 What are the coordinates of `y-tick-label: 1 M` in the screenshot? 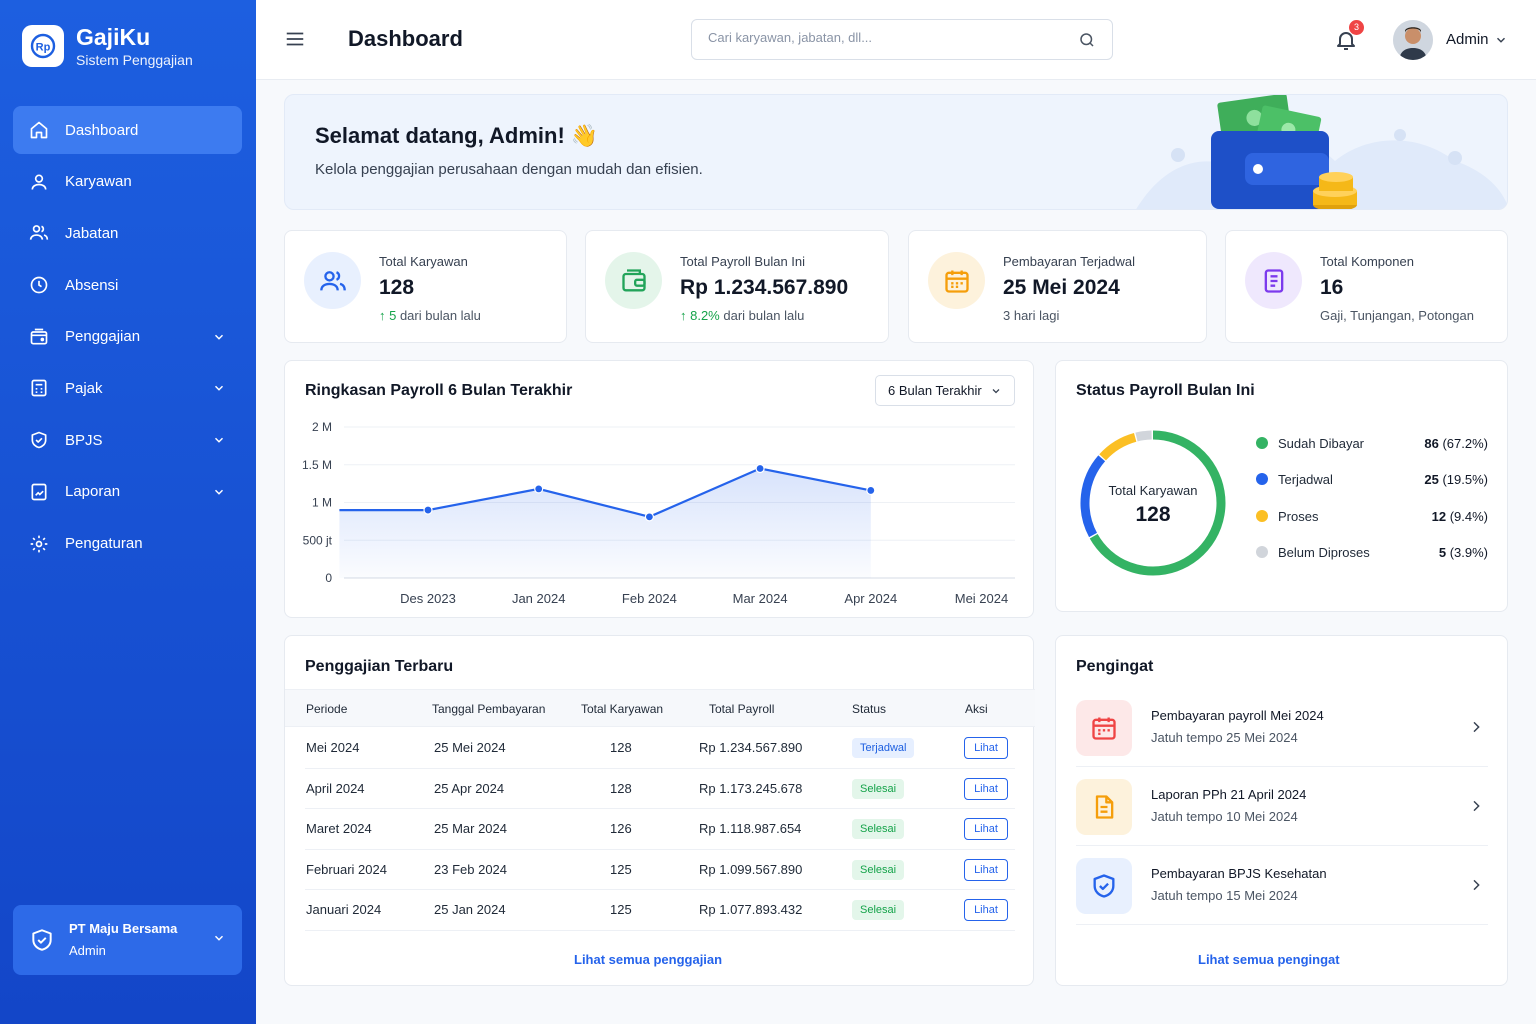 It's located at (322, 503).